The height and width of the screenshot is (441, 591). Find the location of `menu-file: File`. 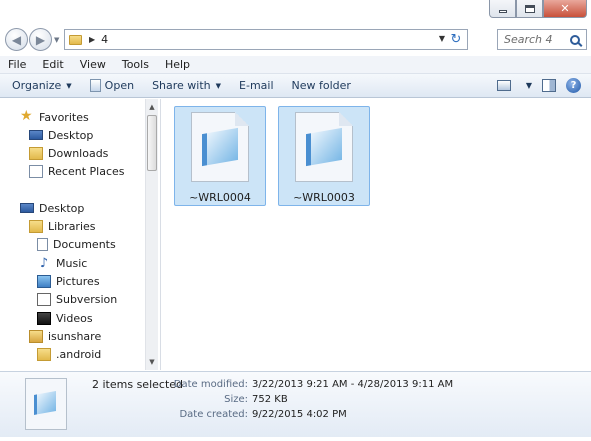

menu-file: File is located at coordinates (17, 64).